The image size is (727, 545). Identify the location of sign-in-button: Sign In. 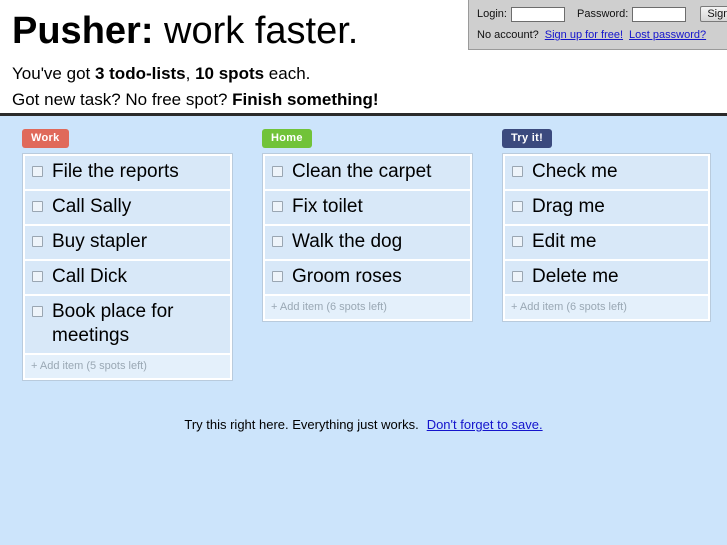
(713, 14).